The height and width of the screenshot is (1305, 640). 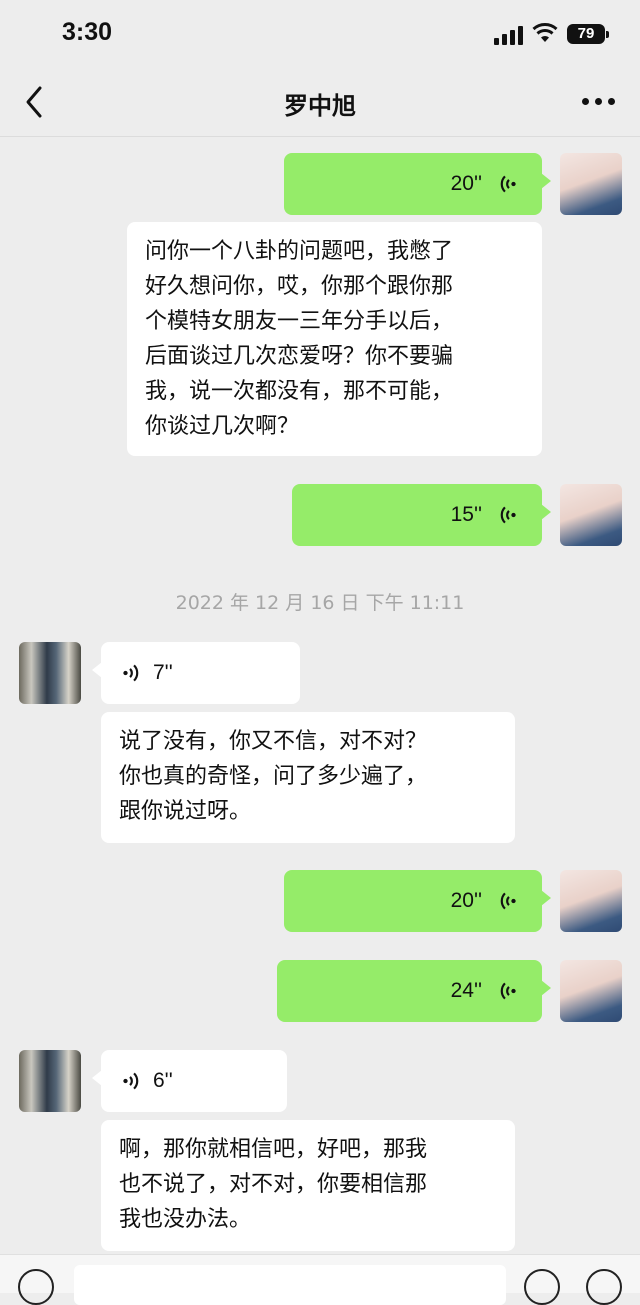 What do you see at coordinates (542, 1287) in the screenshot?
I see `emoji-icon` at bounding box center [542, 1287].